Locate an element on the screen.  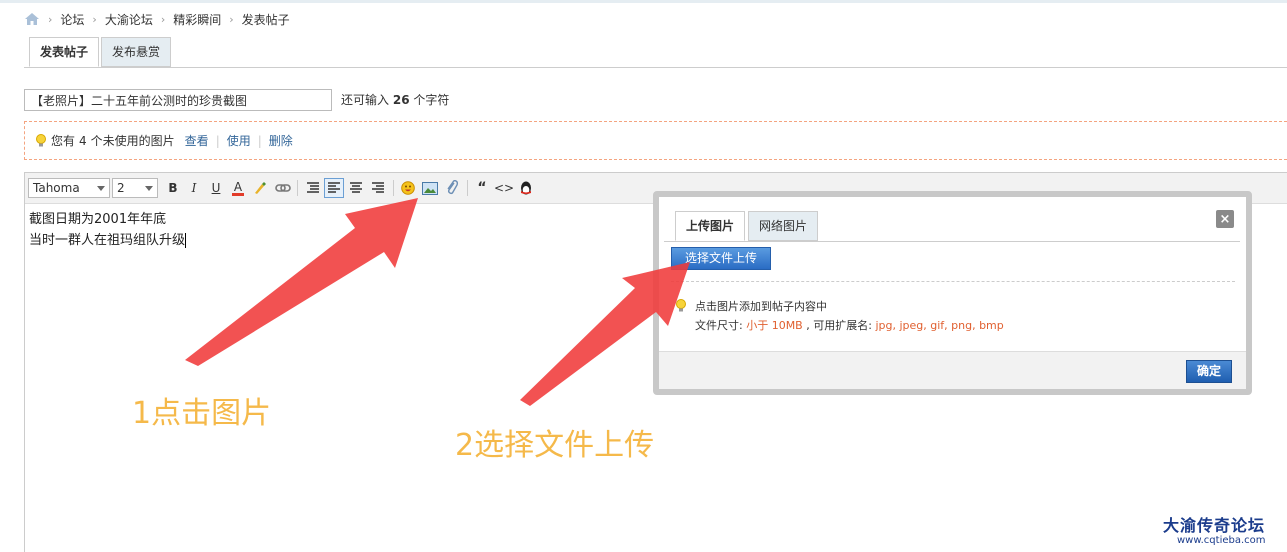
arrow-to-image-button is located at coordinates (301, 282).